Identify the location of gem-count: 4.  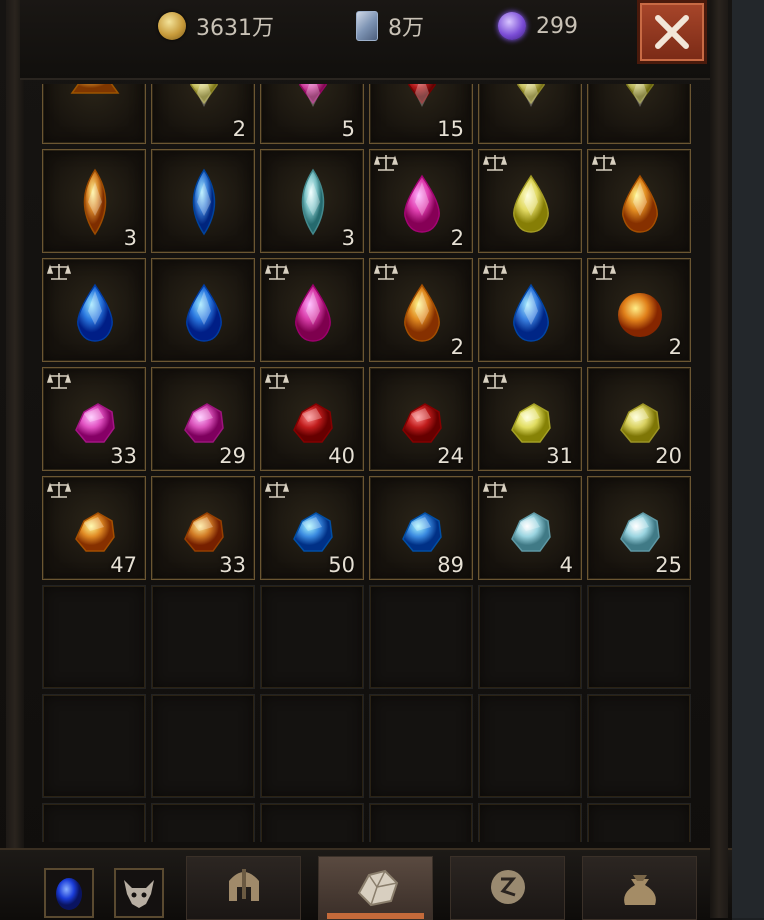
(566, 565).